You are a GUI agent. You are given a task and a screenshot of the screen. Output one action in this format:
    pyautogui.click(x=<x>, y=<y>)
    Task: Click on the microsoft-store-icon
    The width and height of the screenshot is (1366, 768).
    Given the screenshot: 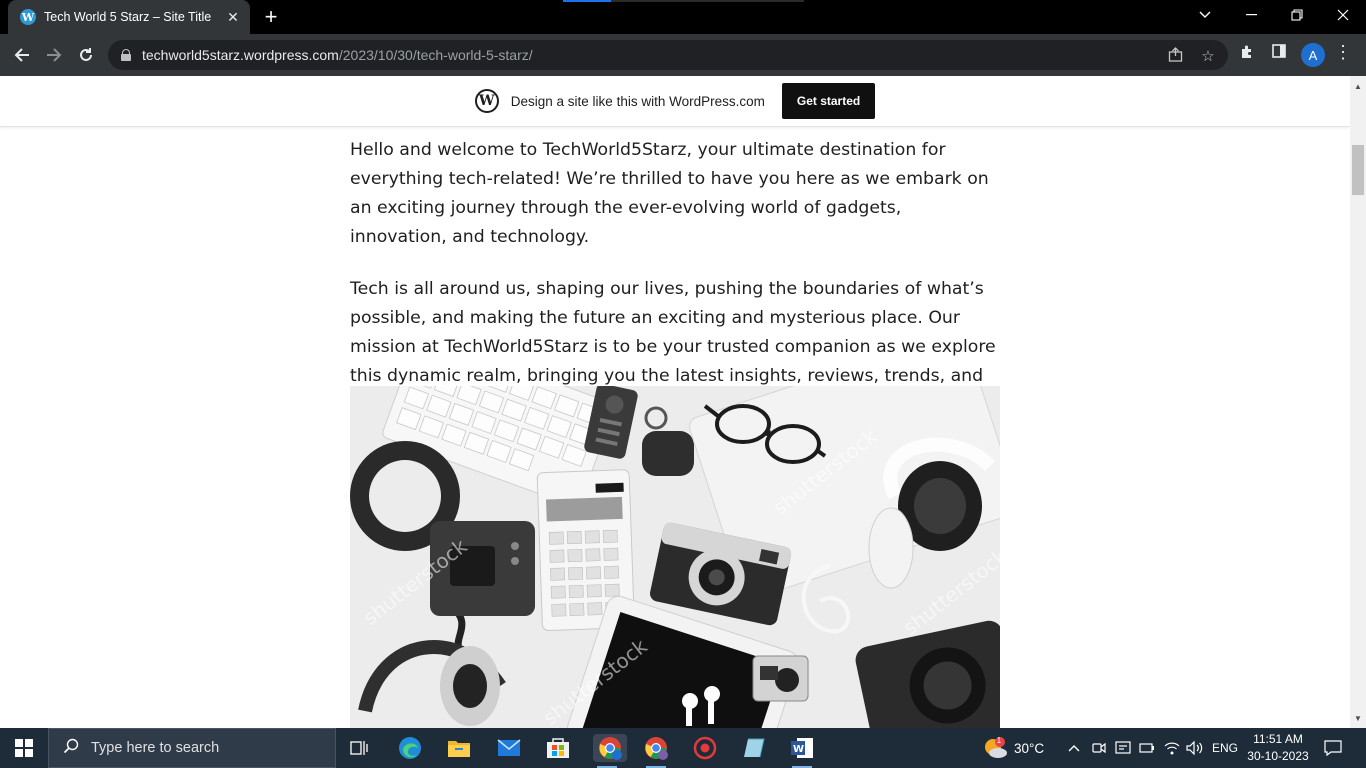 What is the action you would take?
    pyautogui.click(x=558, y=748)
    